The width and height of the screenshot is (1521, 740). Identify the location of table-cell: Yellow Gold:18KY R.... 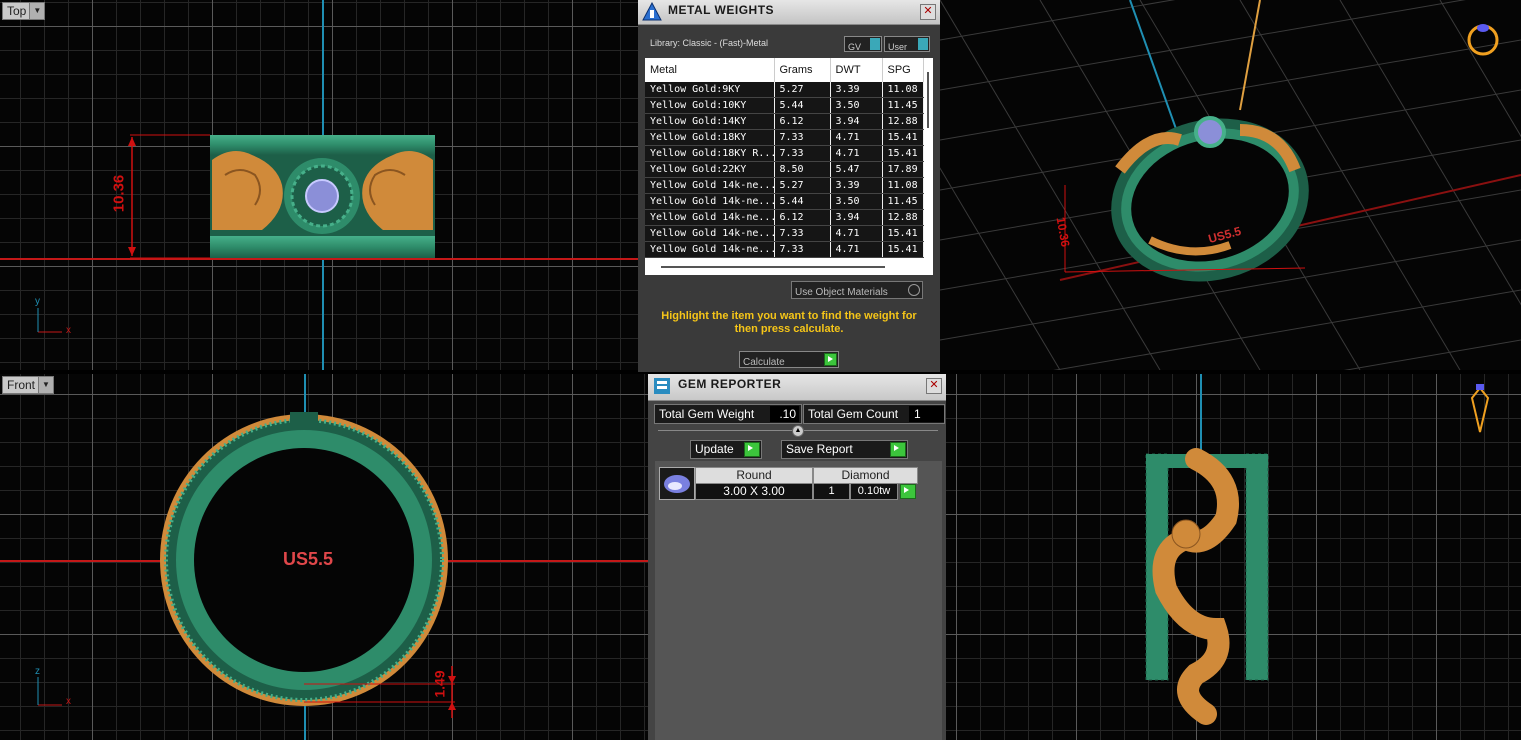
(710, 153).